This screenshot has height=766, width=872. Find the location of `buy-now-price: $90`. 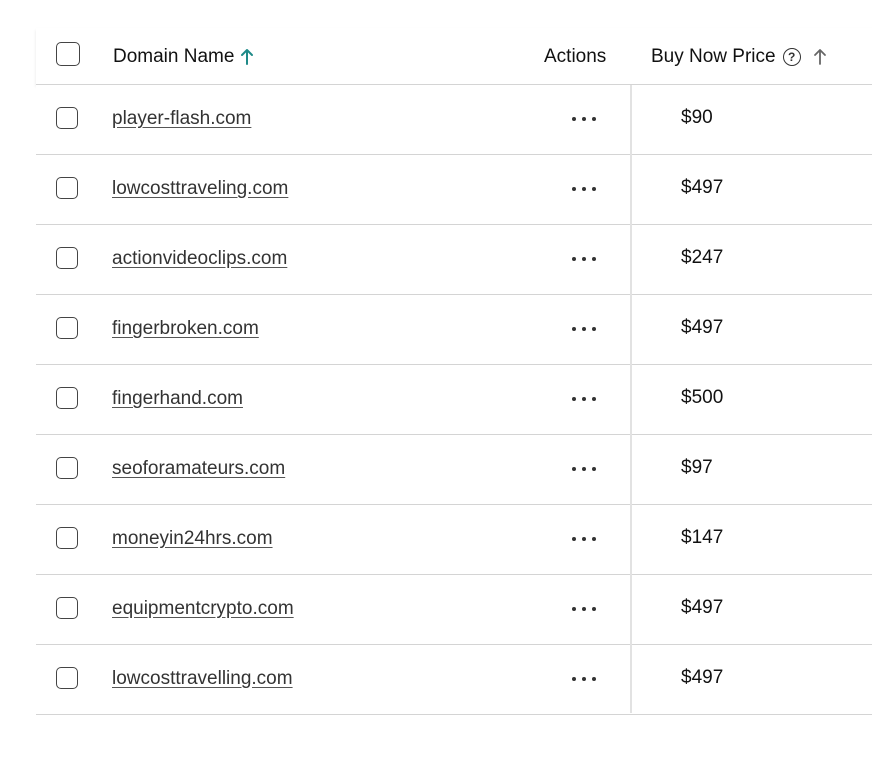

buy-now-price: $90 is located at coordinates (697, 117).